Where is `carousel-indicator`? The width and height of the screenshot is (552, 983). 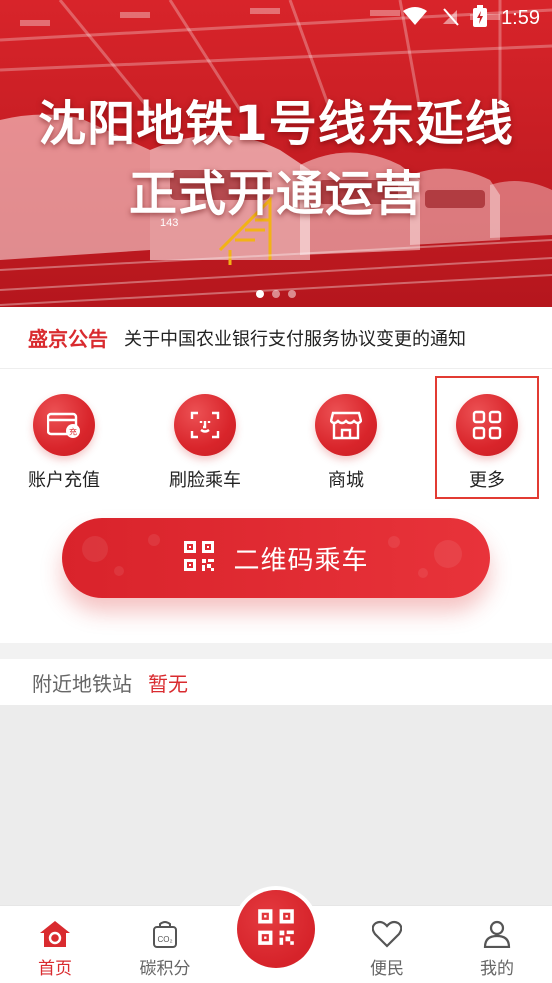 carousel-indicator is located at coordinates (276, 294).